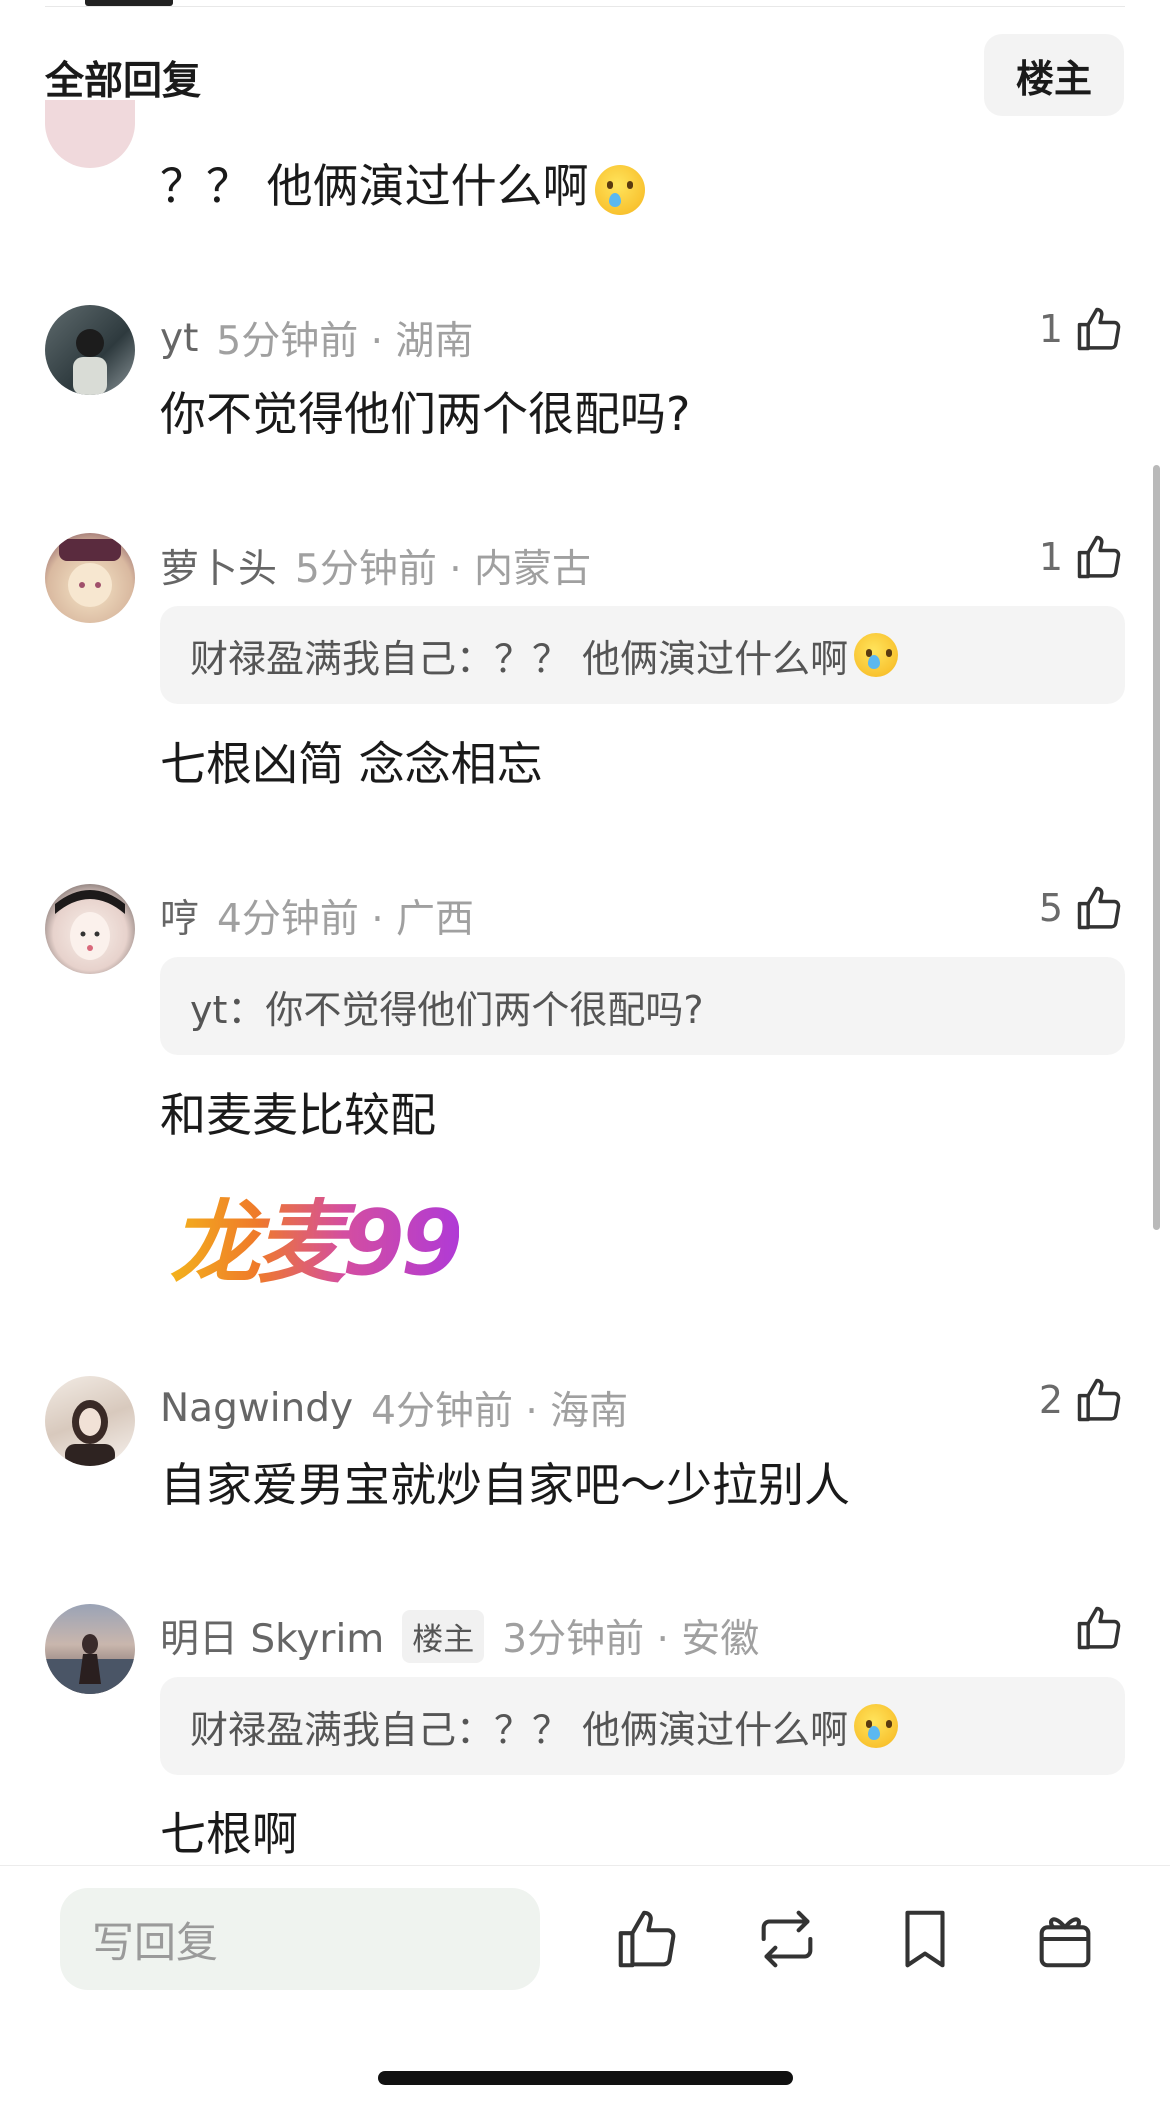  Describe the element at coordinates (300, 1939) in the screenshot. I see `reply-input: 写回复` at that location.